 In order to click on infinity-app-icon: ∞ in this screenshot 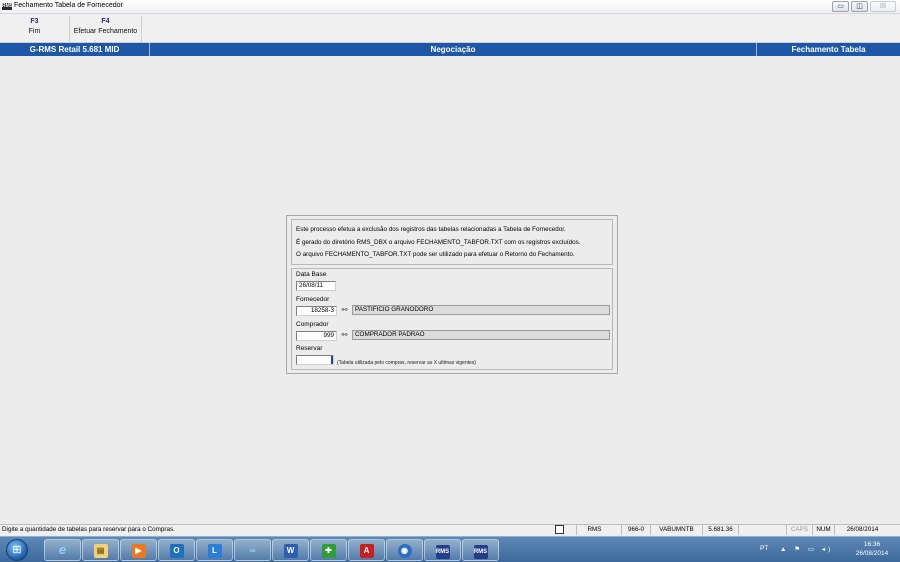, I will do `click(252, 550)`.